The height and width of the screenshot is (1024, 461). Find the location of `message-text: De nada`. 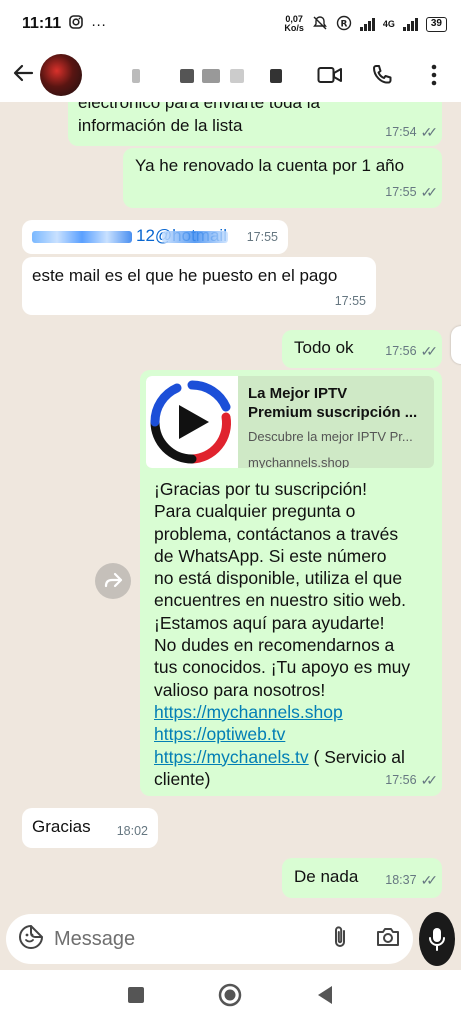

message-text: De nada is located at coordinates (326, 876).